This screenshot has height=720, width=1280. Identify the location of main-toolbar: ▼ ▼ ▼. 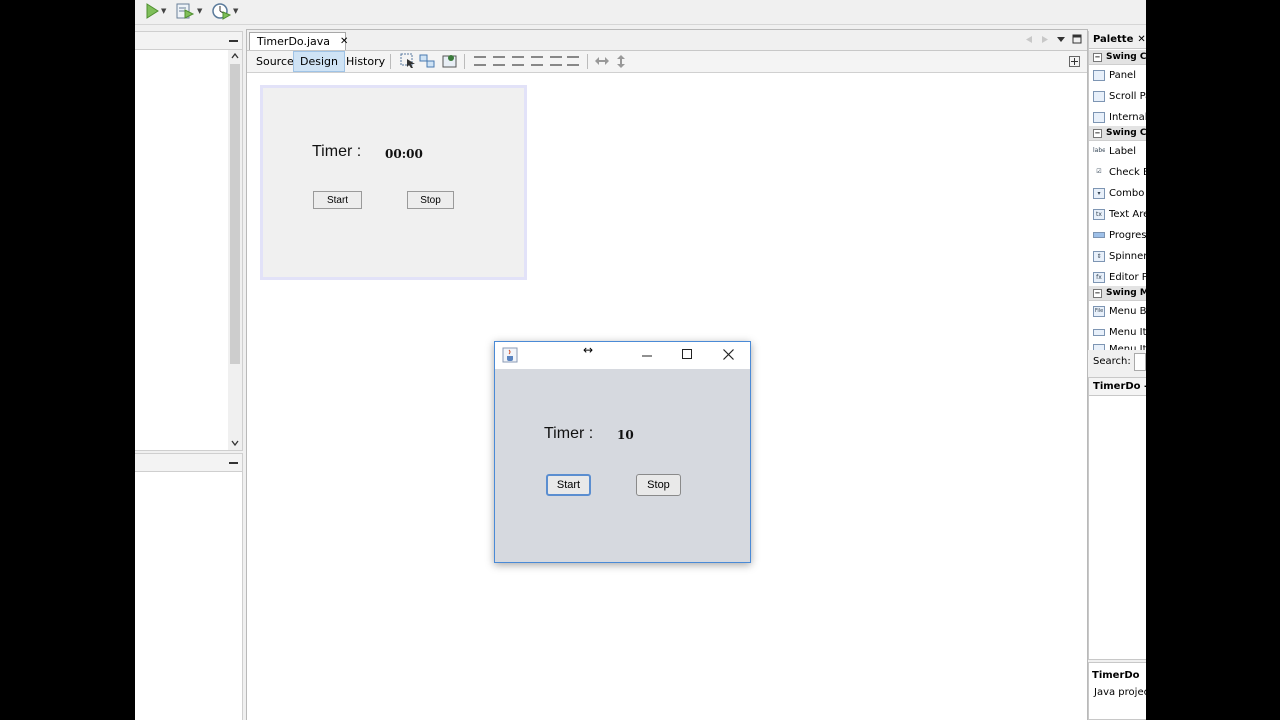
(640, 12).